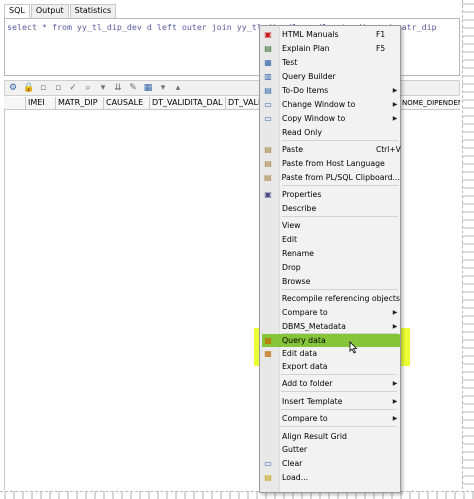  What do you see at coordinates (163, 88) in the screenshot?
I see `sort-down-icon: ▾` at bounding box center [163, 88].